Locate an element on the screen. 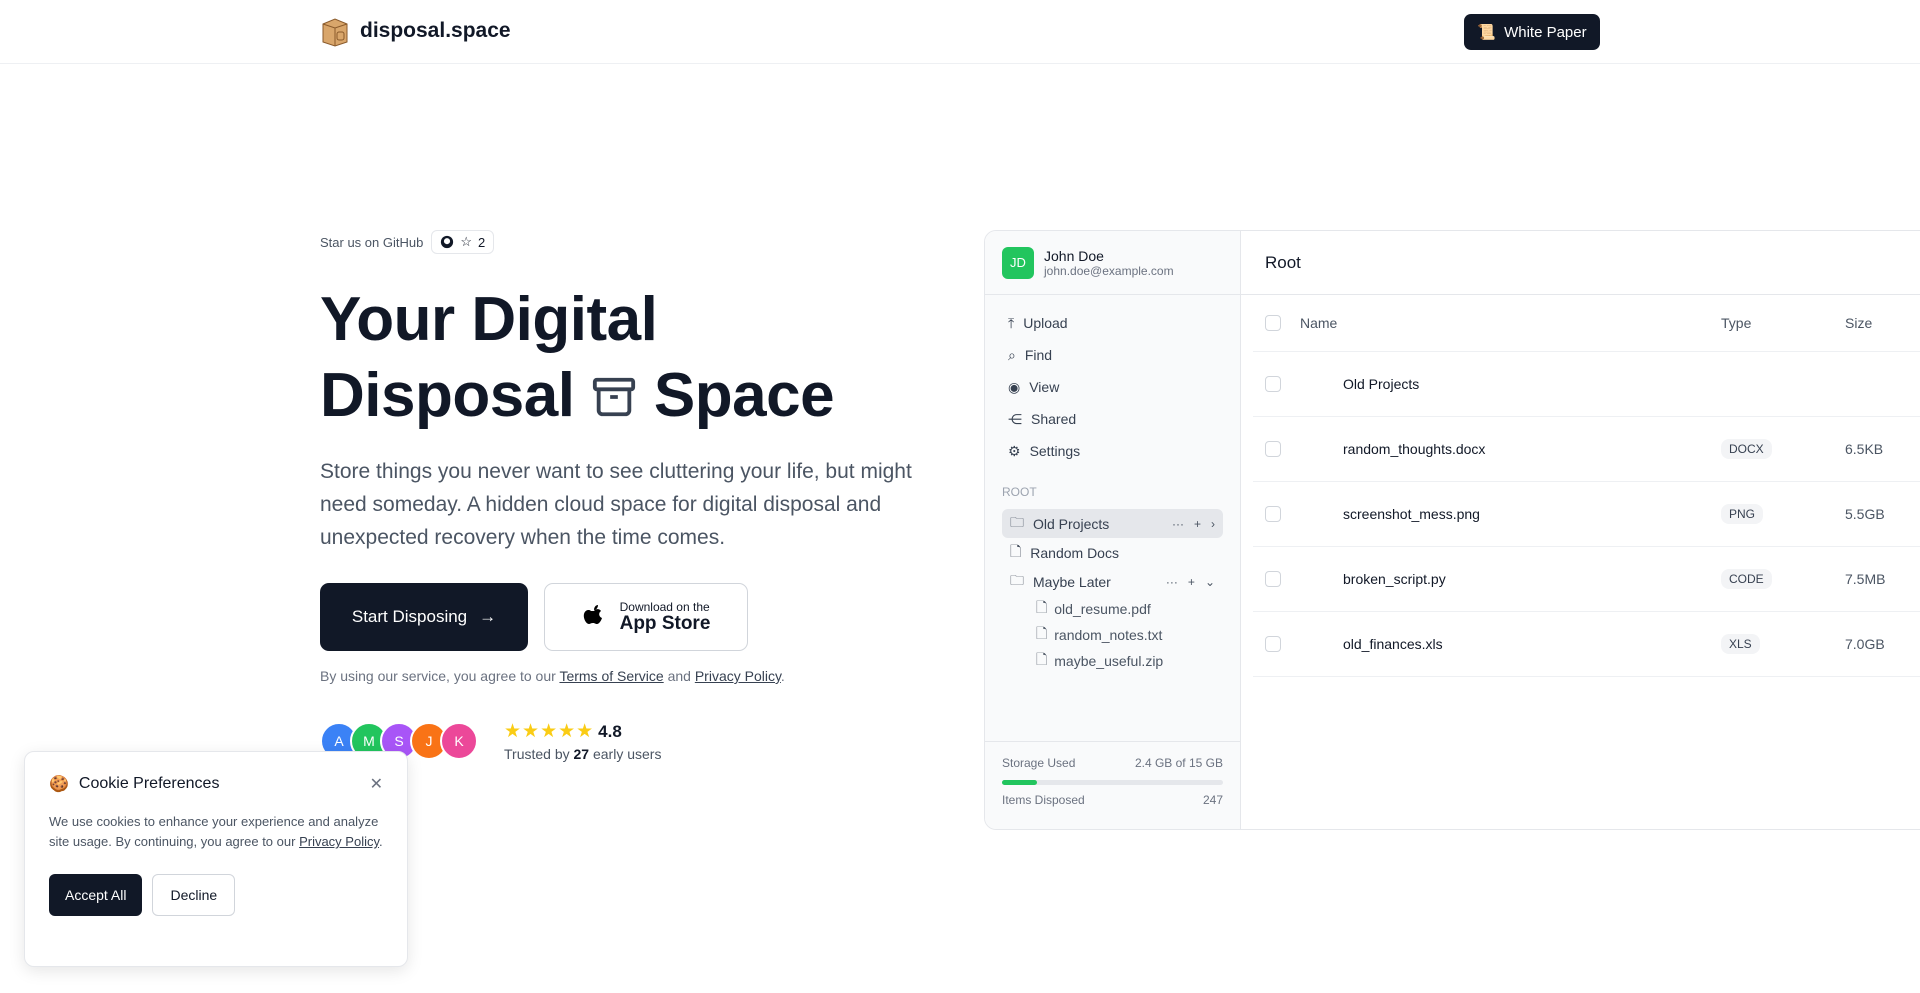 The image size is (1920, 993). child-label: old_resume.pdf is located at coordinates (1102, 609).